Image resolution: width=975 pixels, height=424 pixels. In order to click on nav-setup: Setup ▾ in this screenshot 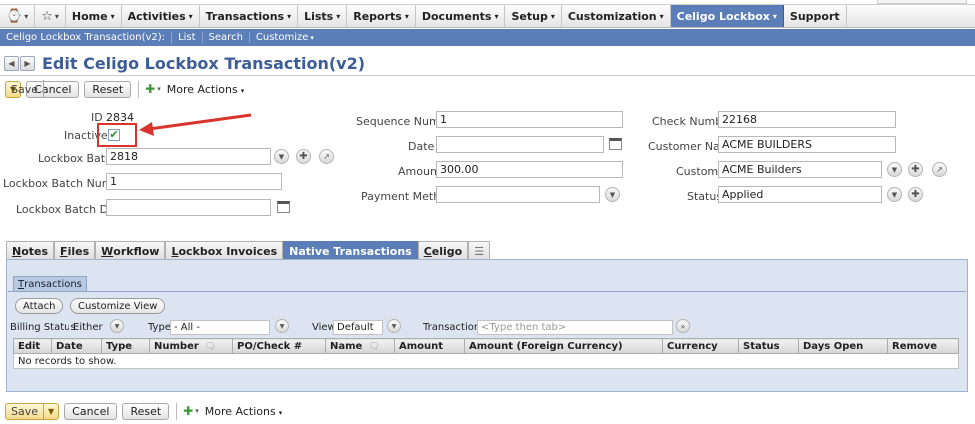, I will do `click(533, 16)`.